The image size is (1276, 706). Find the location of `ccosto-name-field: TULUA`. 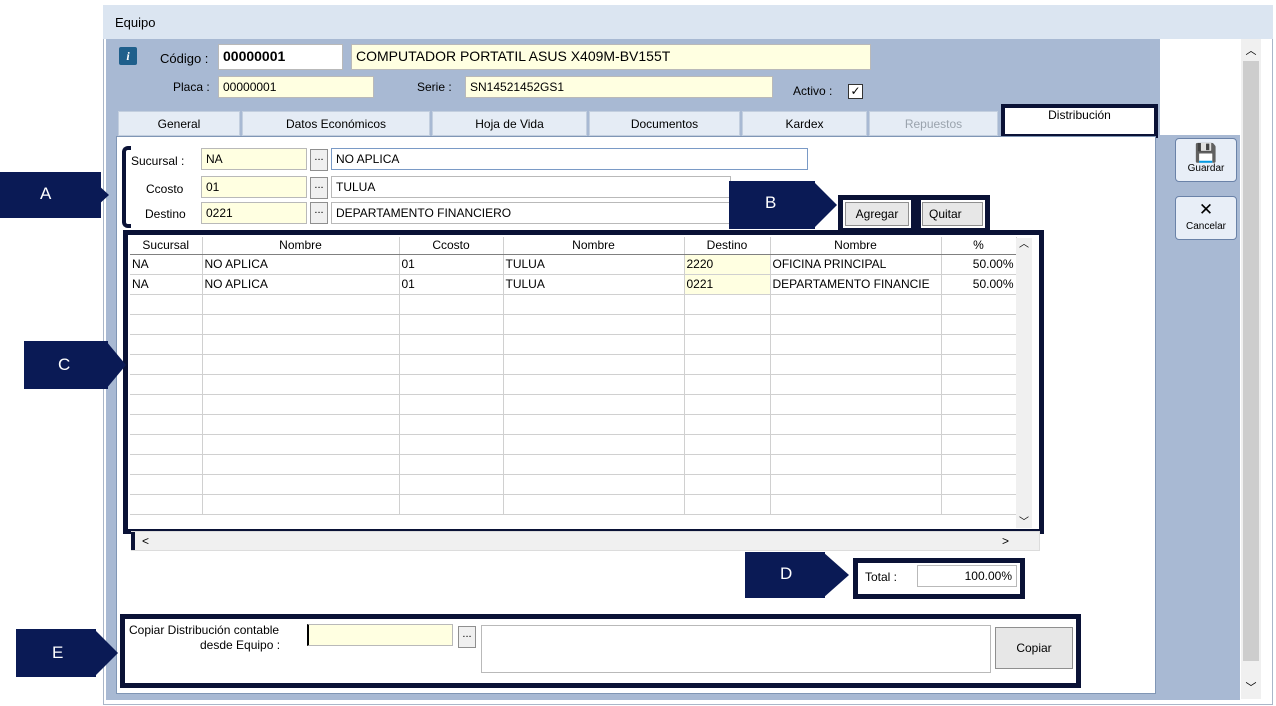

ccosto-name-field: TULUA is located at coordinates (531, 187).